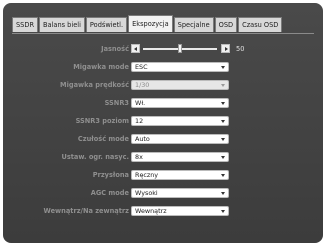  Describe the element at coordinates (95, 157) in the screenshot. I see `max-sens-label: Ustaw. ogr. nasyc.` at that location.